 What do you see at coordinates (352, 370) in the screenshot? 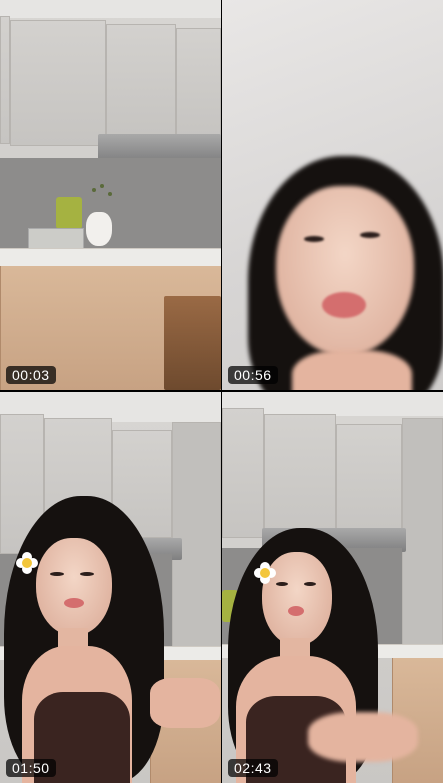
I see `neck` at bounding box center [352, 370].